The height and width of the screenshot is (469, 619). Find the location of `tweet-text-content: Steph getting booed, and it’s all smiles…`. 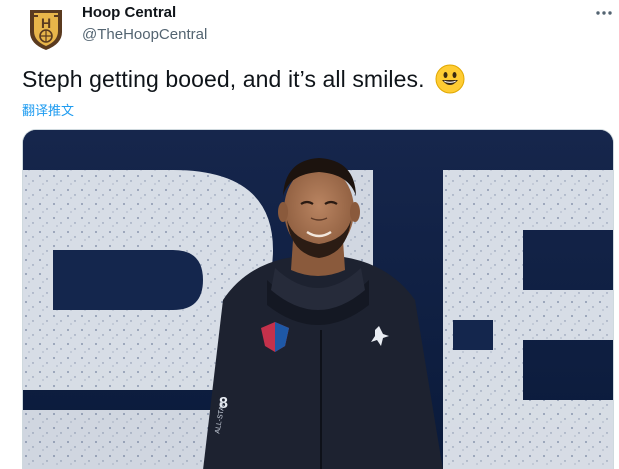

tweet-text-content: Steph getting booed, and it’s all smiles… is located at coordinates (223, 78).